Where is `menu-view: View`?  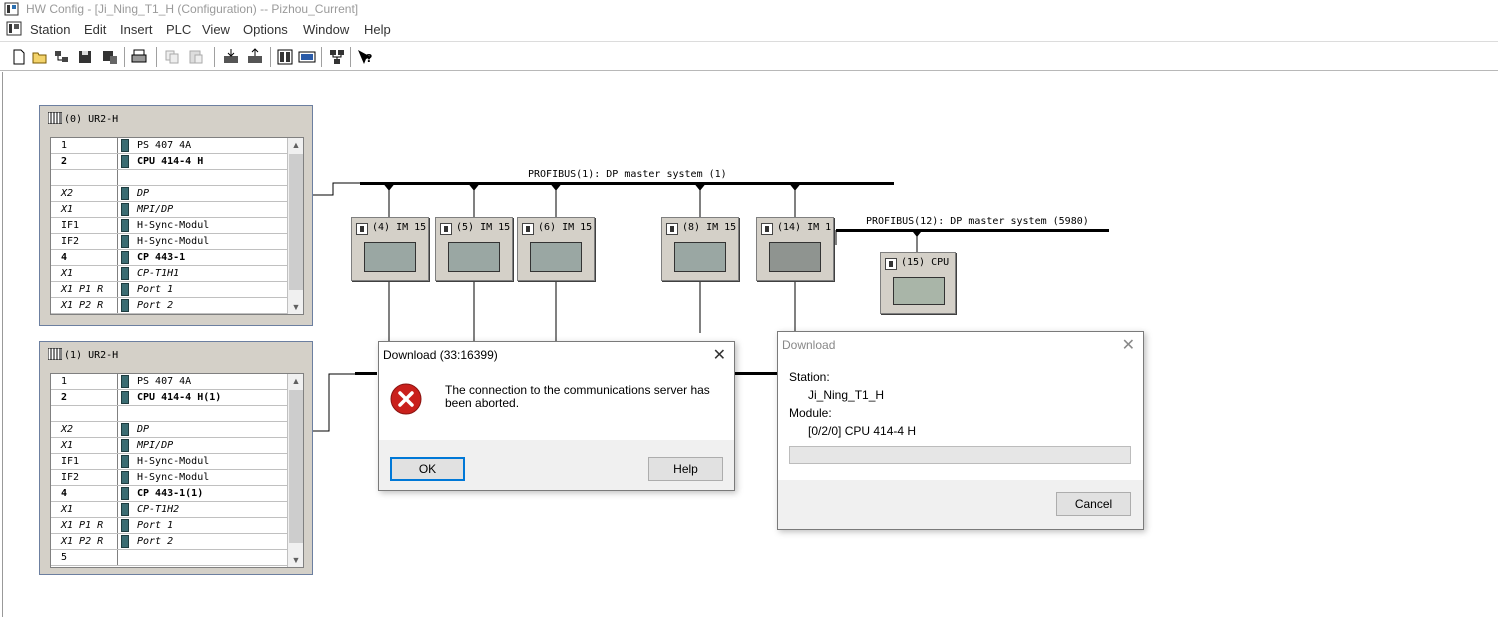
menu-view: View is located at coordinates (216, 29).